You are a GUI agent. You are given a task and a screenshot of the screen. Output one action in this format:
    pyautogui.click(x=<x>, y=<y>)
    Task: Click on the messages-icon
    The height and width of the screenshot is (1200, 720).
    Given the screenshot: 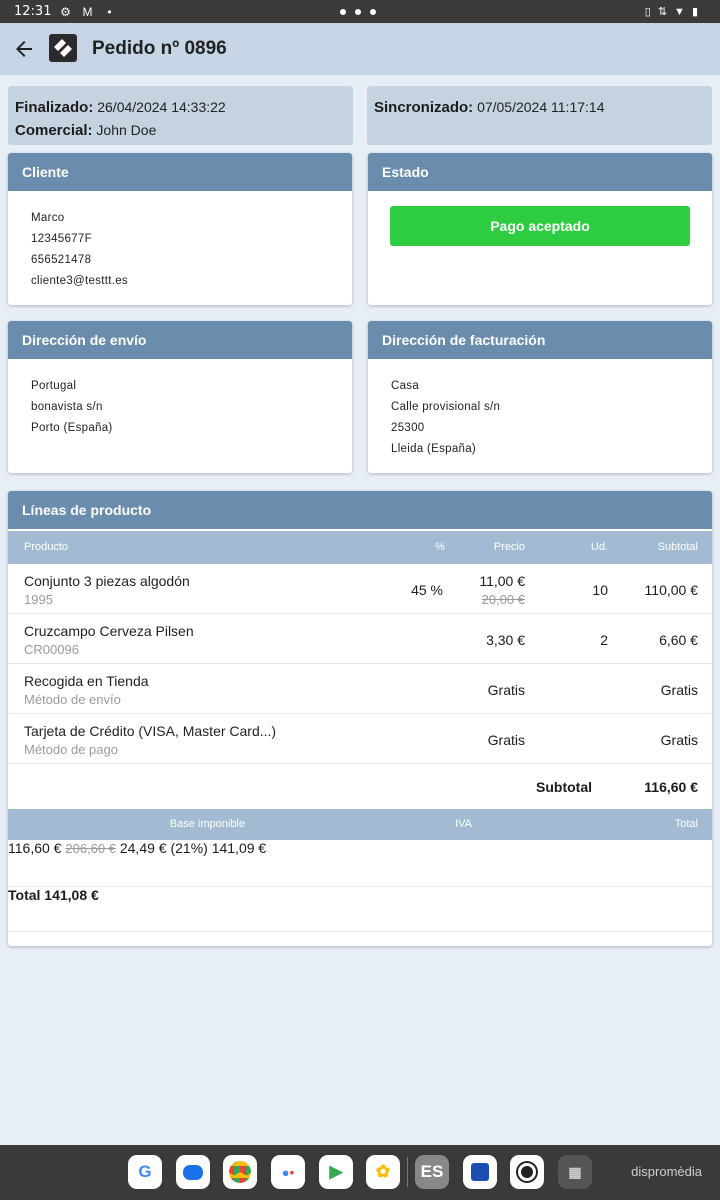 What is the action you would take?
    pyautogui.click(x=193, y=1172)
    